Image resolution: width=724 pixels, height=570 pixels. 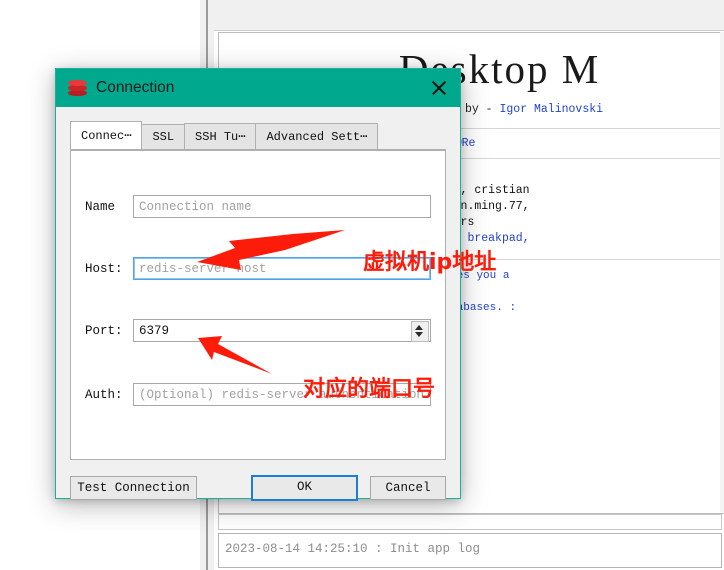 I want to click on name-label: Name, so click(x=100, y=206).